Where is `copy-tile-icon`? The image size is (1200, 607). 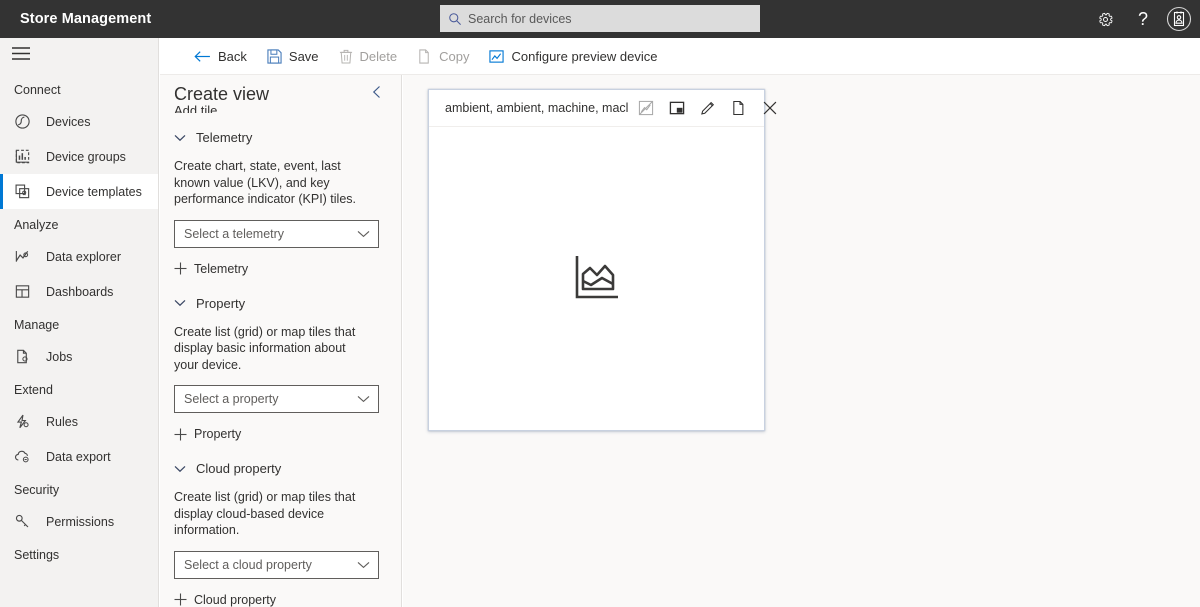 copy-tile-icon is located at coordinates (738, 108).